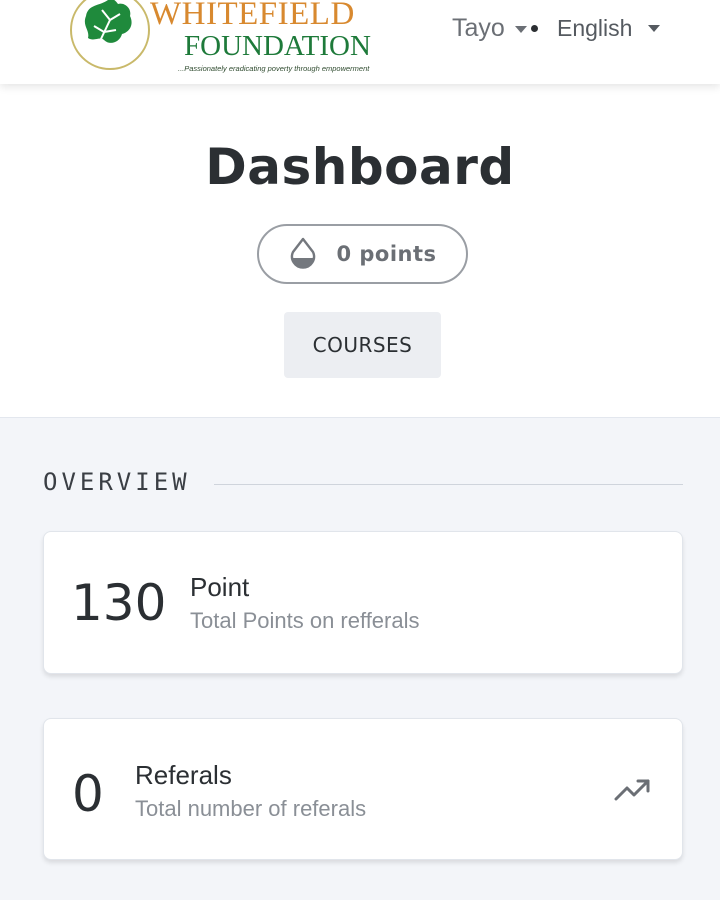  I want to click on language-selector: English, so click(609, 28).